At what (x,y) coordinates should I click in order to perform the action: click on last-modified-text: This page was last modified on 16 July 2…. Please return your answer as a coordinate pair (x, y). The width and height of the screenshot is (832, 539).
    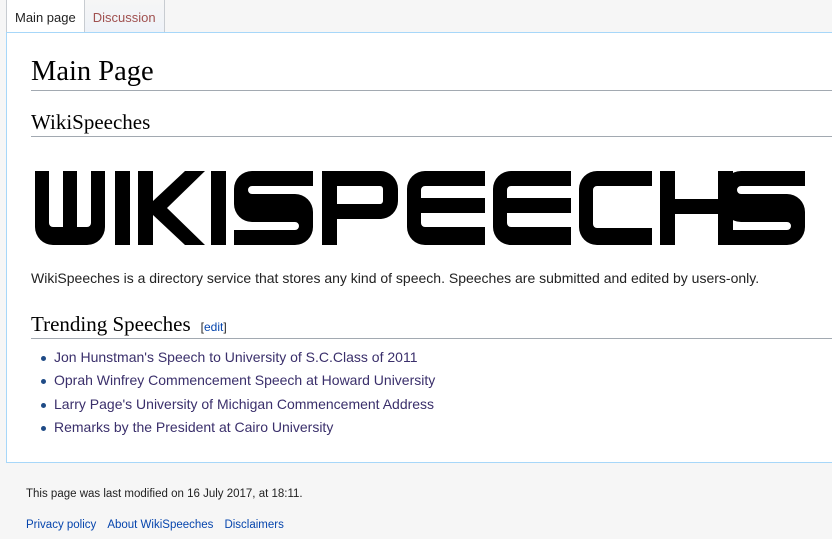
    Looking at the image, I should click on (164, 494).